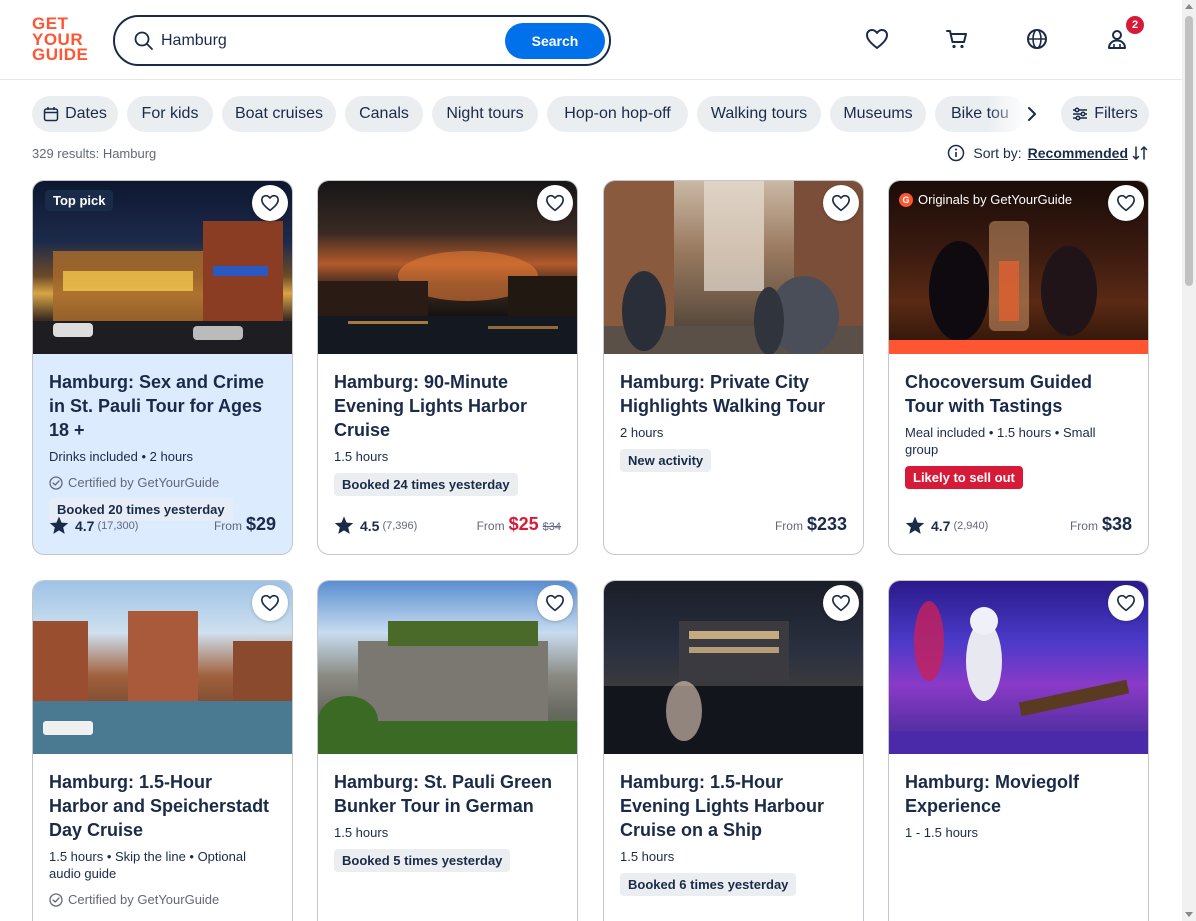 This screenshot has height=921, width=1196. What do you see at coordinates (1018, 794) in the screenshot?
I see `activity-title: Hamburg: Moviegolf Experience` at bounding box center [1018, 794].